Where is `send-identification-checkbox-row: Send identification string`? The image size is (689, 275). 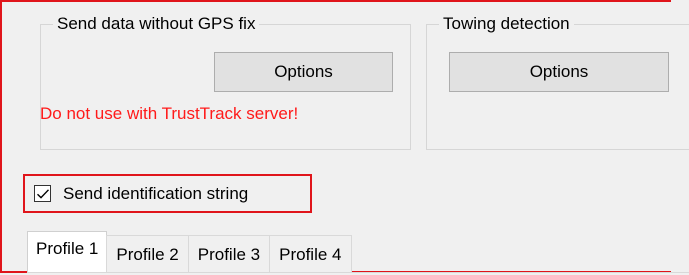
send-identification-checkbox-row: Send identification string is located at coordinates (167, 193).